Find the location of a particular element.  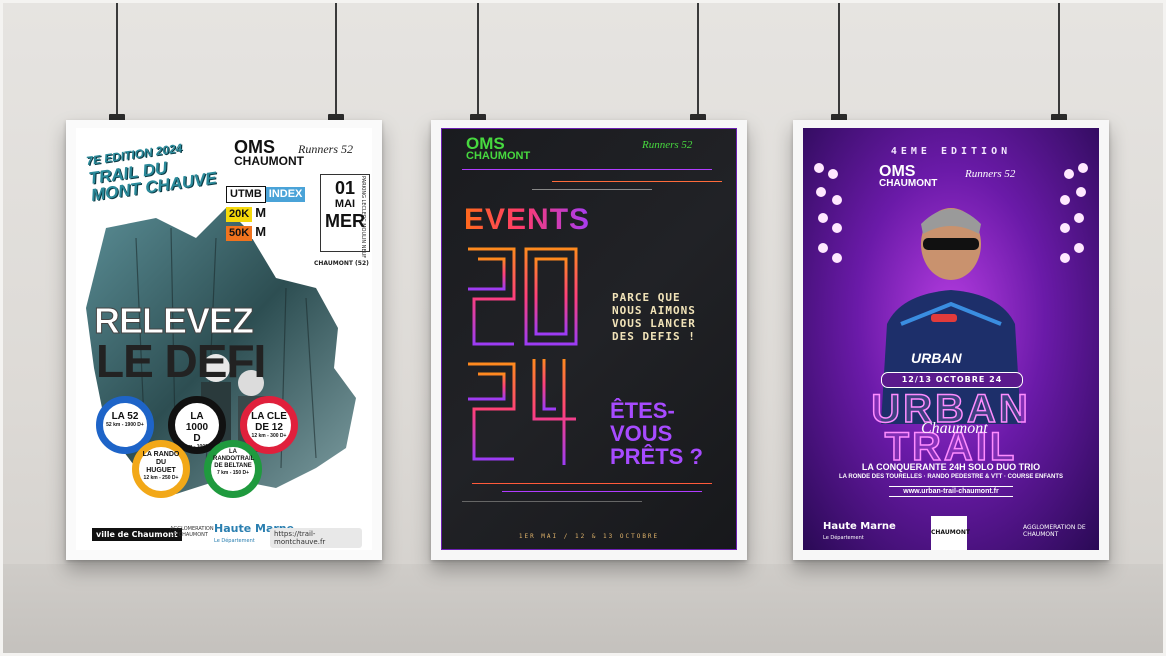

haute-marne-logo: Haute Marne Le Département is located at coordinates (859, 531).